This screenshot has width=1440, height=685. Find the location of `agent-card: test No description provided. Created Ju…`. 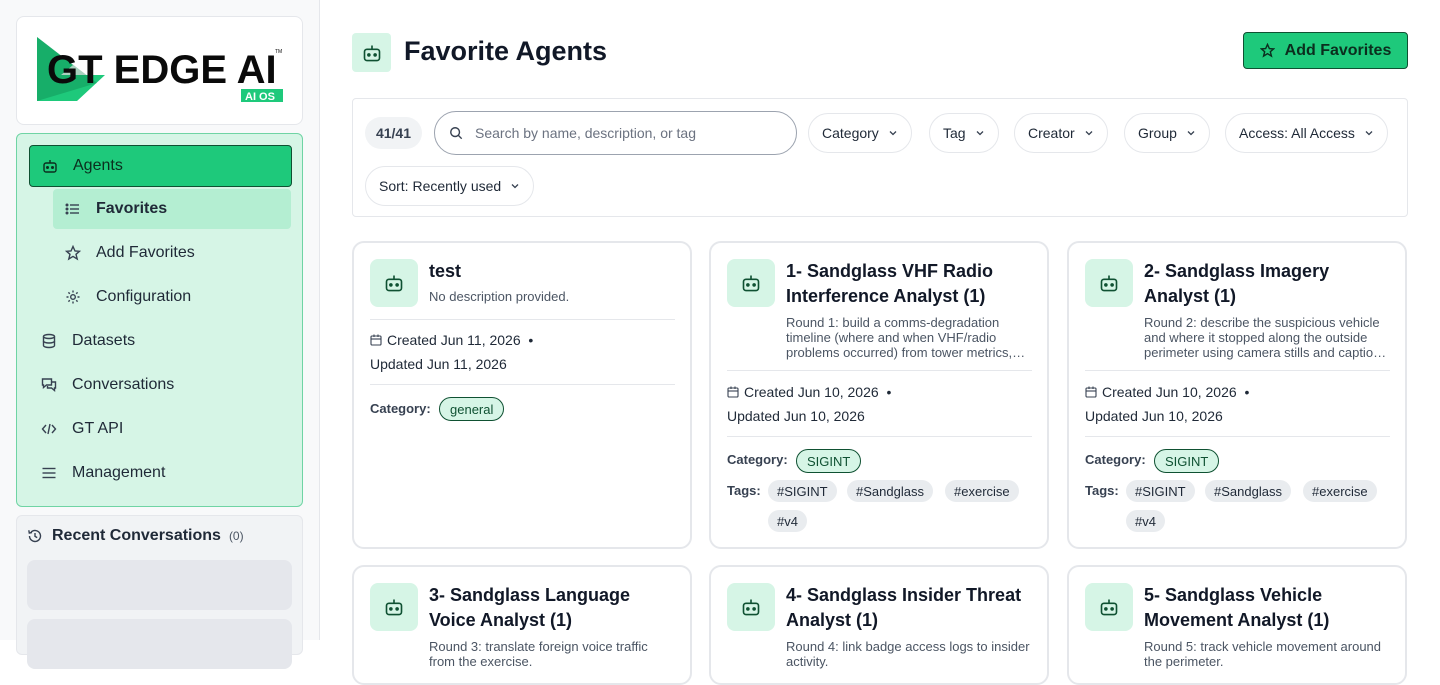

agent-card: test No description provided. Created Ju… is located at coordinates (522, 395).